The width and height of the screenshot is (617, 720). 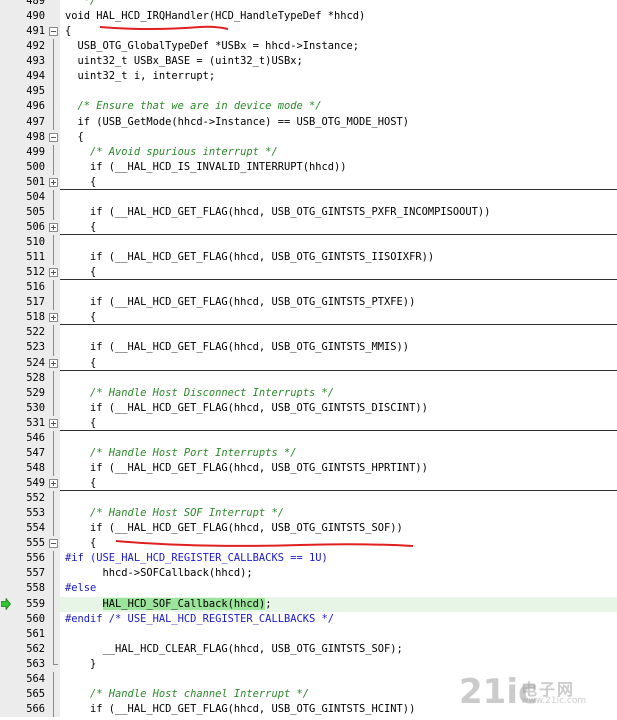 What do you see at coordinates (308, 423) in the screenshot?
I see `code-line: 531 {` at bounding box center [308, 423].